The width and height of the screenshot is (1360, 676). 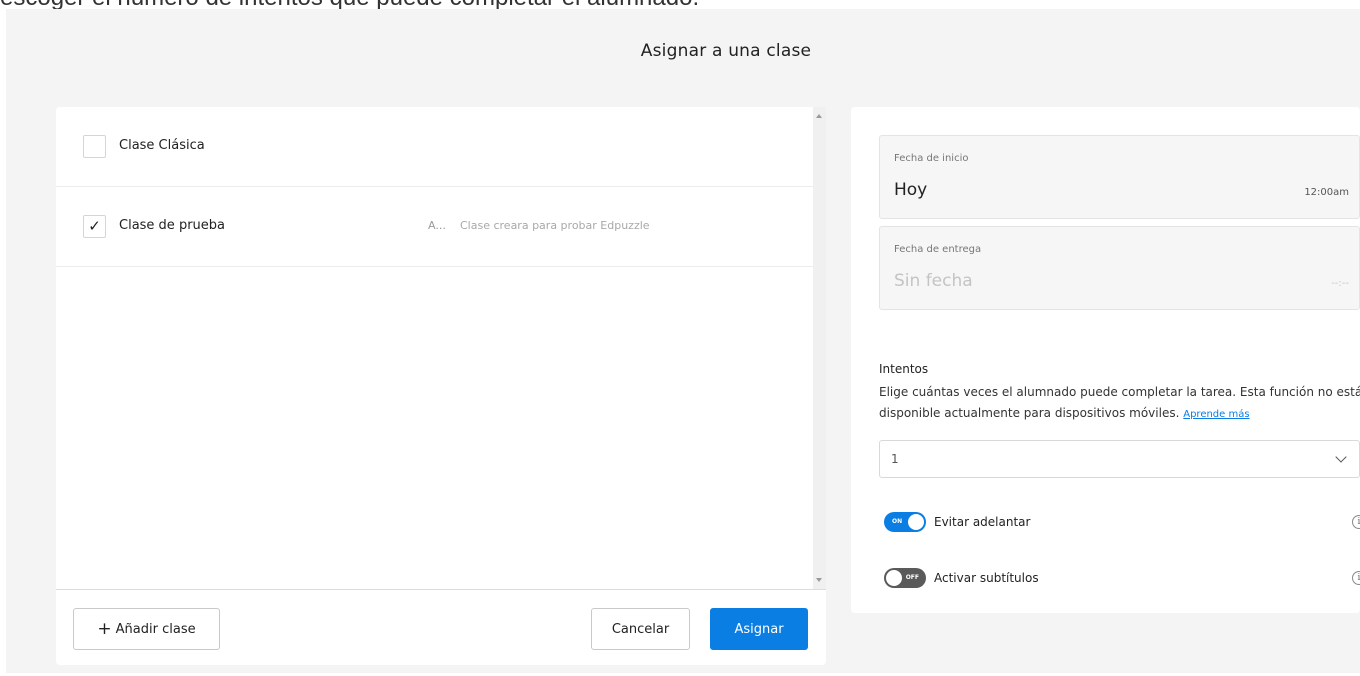 I want to click on chevron-down-icon, so click(x=1341, y=457).